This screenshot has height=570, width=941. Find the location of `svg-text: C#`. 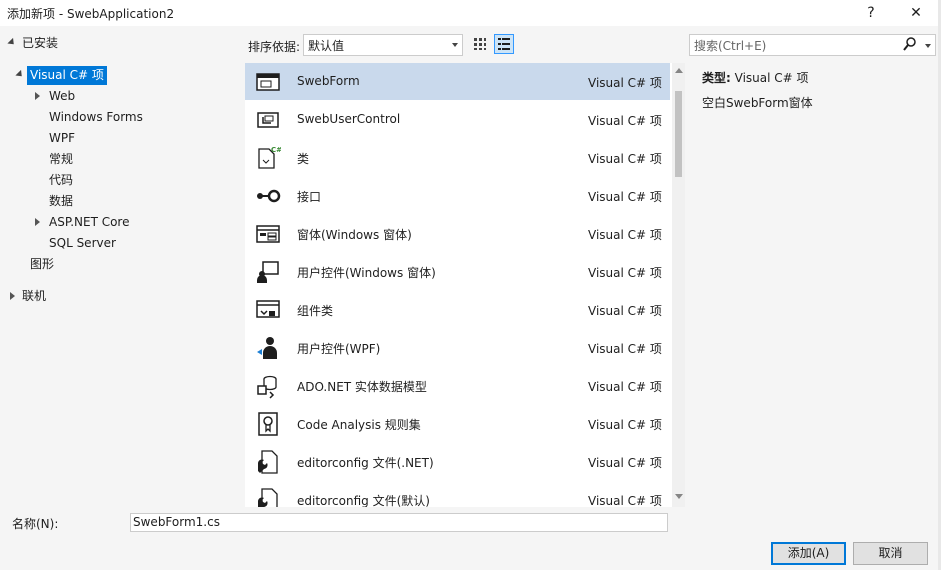

svg-text: C# is located at coordinates (276, 150).